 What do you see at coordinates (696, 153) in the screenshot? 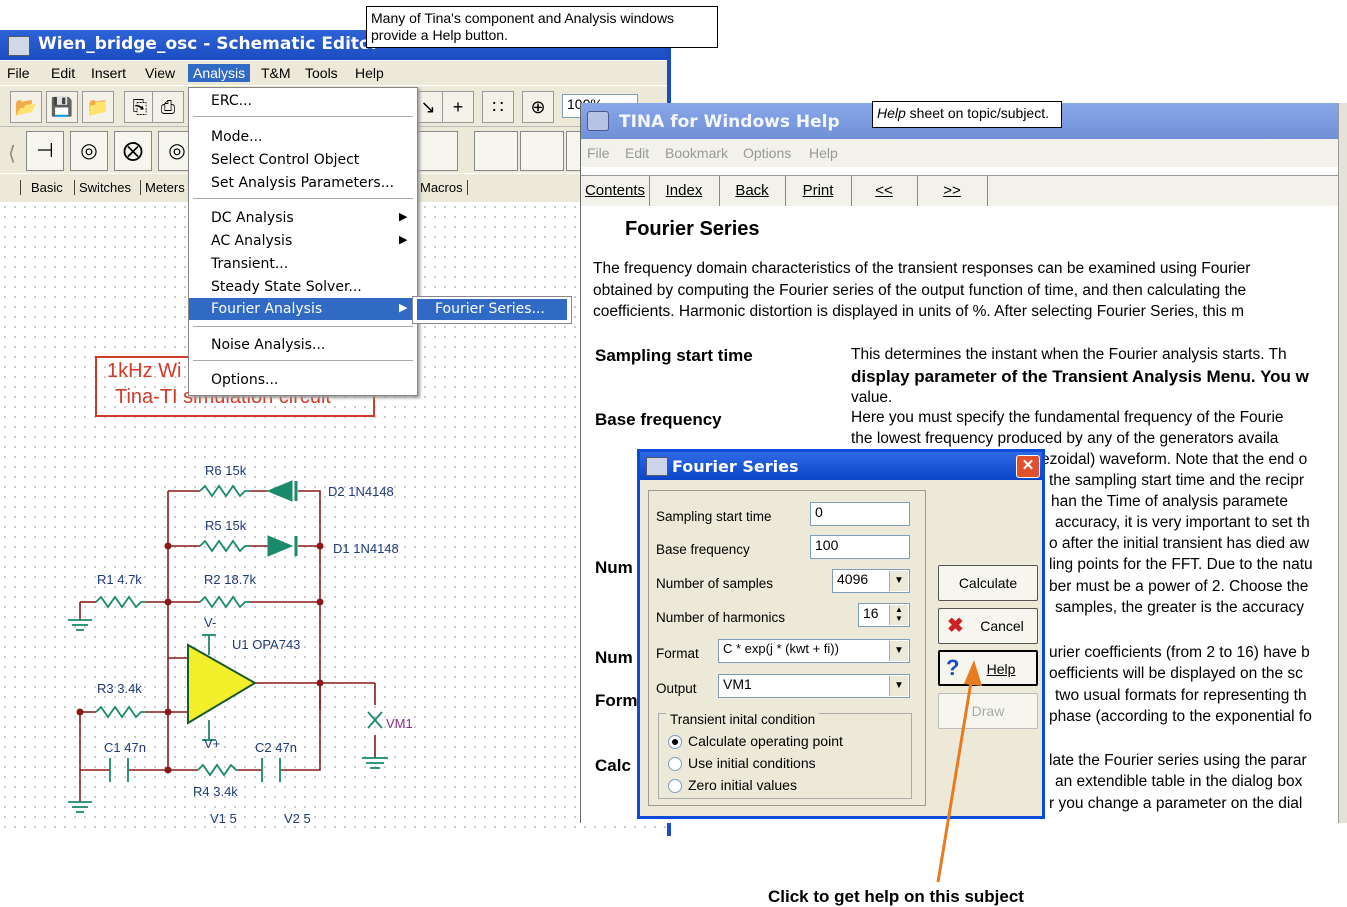
I see `help-menu-bookmark: Bookmark` at bounding box center [696, 153].